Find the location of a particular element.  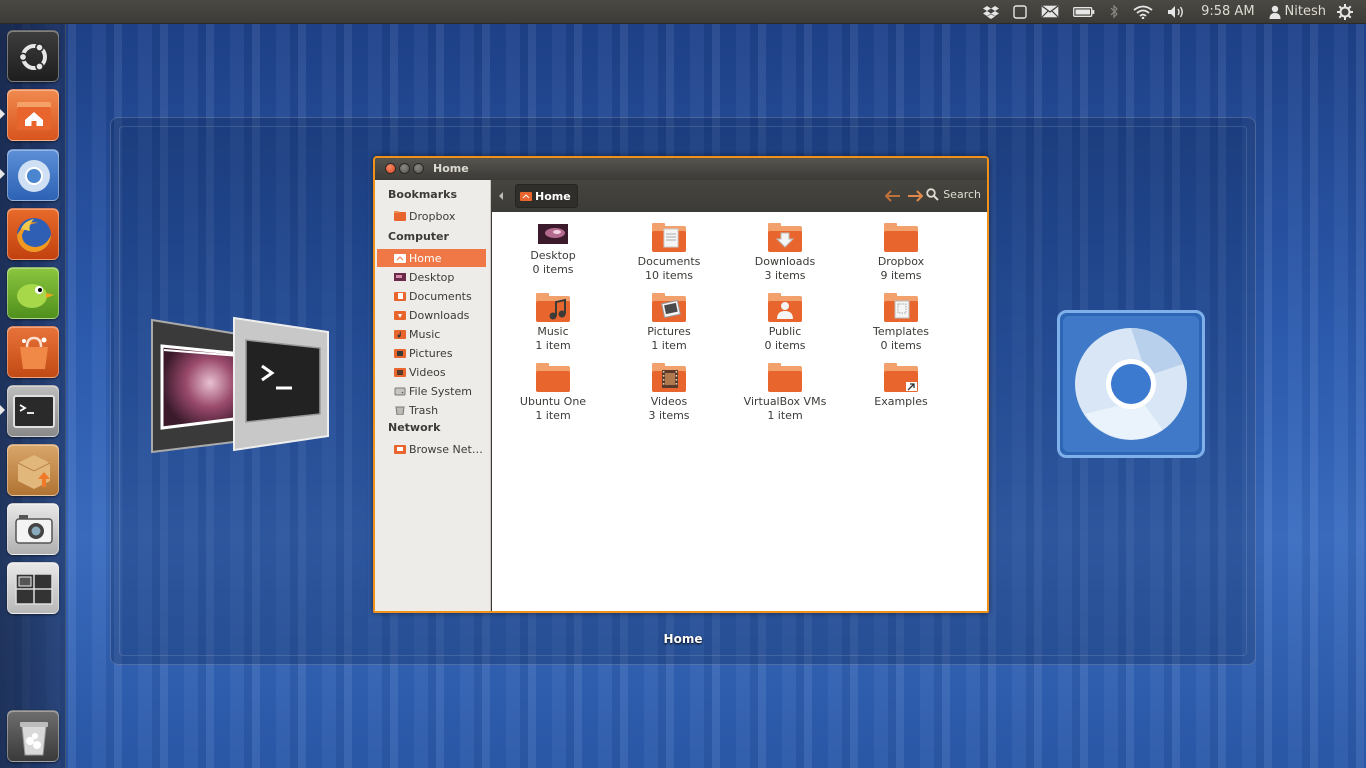

file-item-ubuntu-one: Ubuntu One 1 item is located at coordinates (553, 393).